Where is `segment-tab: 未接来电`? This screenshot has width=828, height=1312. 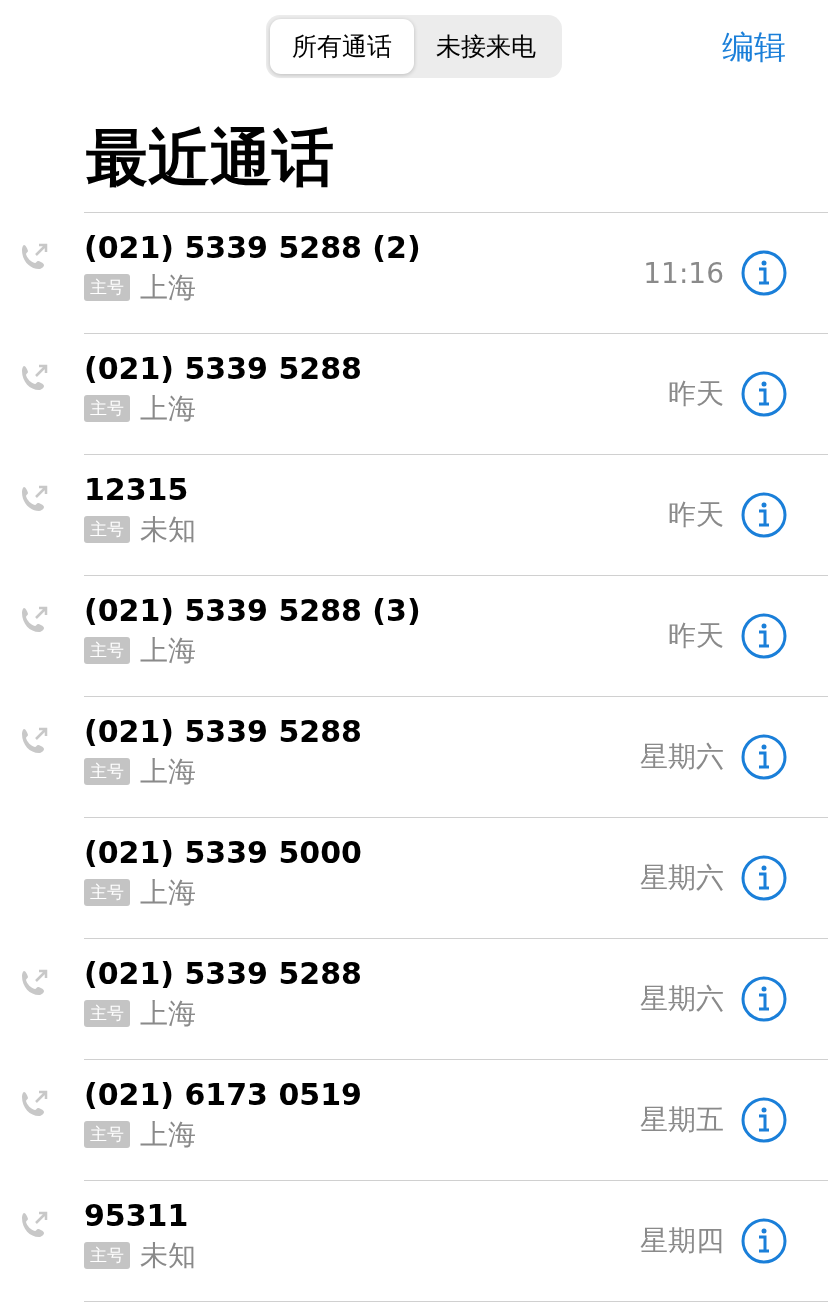 segment-tab: 未接来电 is located at coordinates (486, 46).